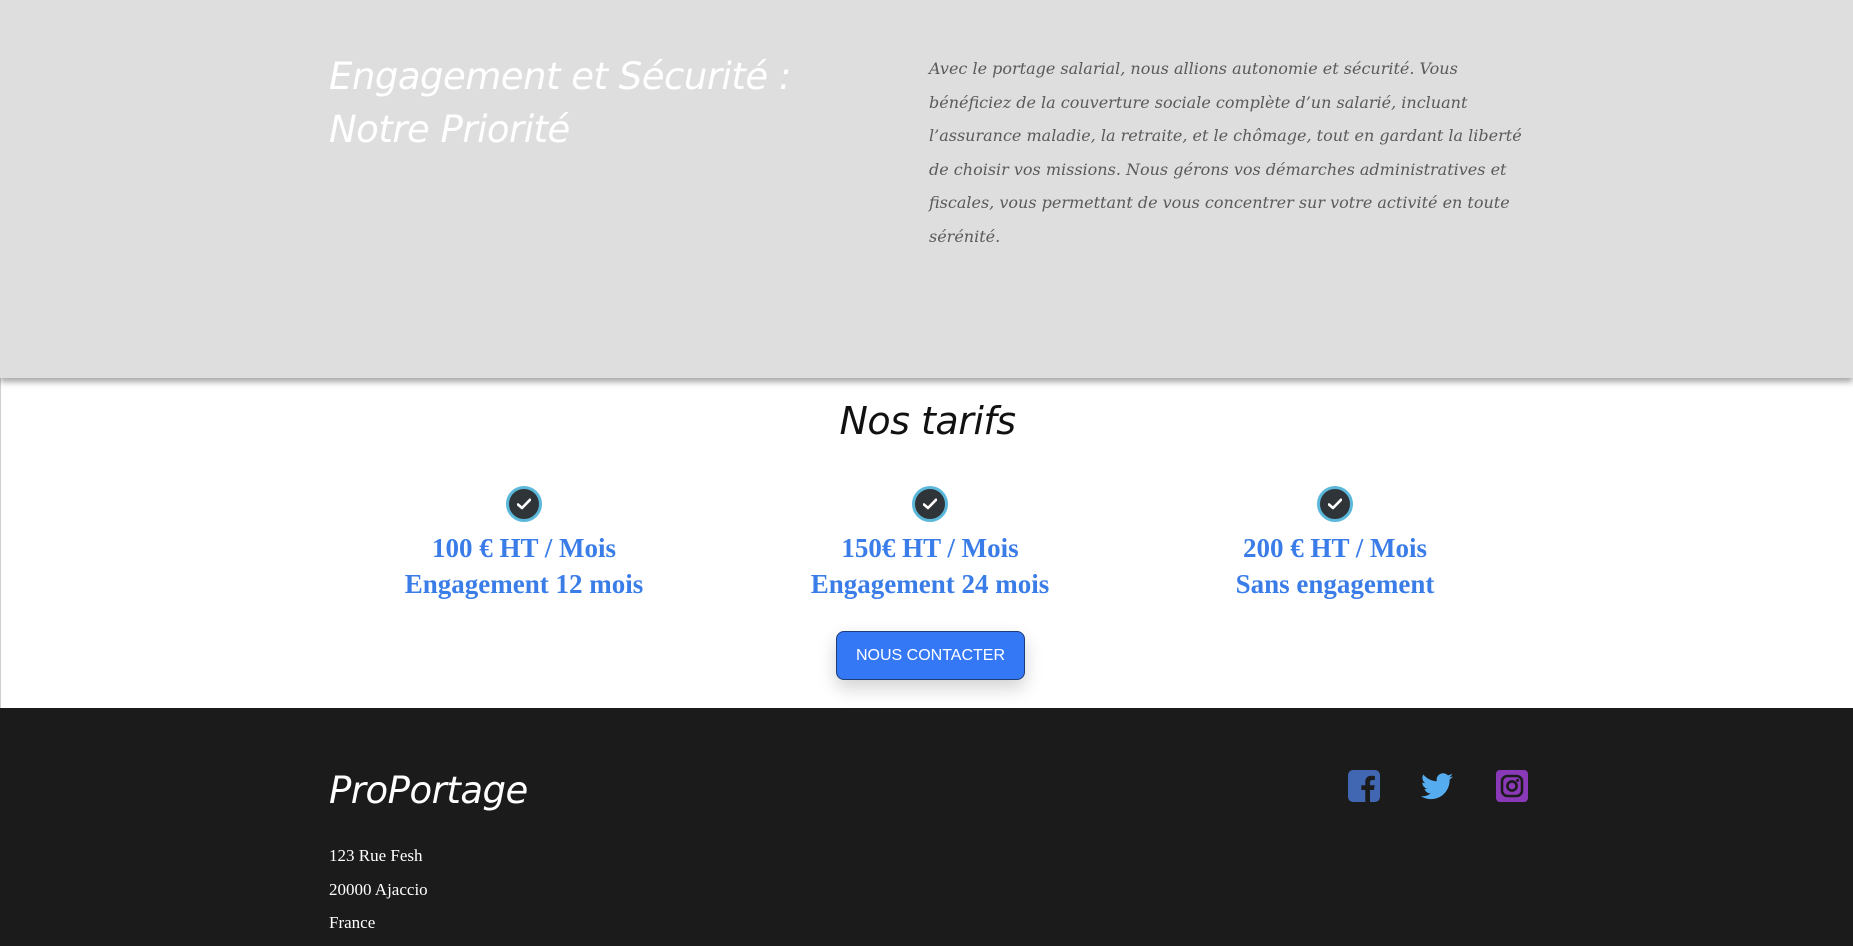 The image size is (1853, 946). I want to click on footer-brand: ProPortage, so click(428, 790).